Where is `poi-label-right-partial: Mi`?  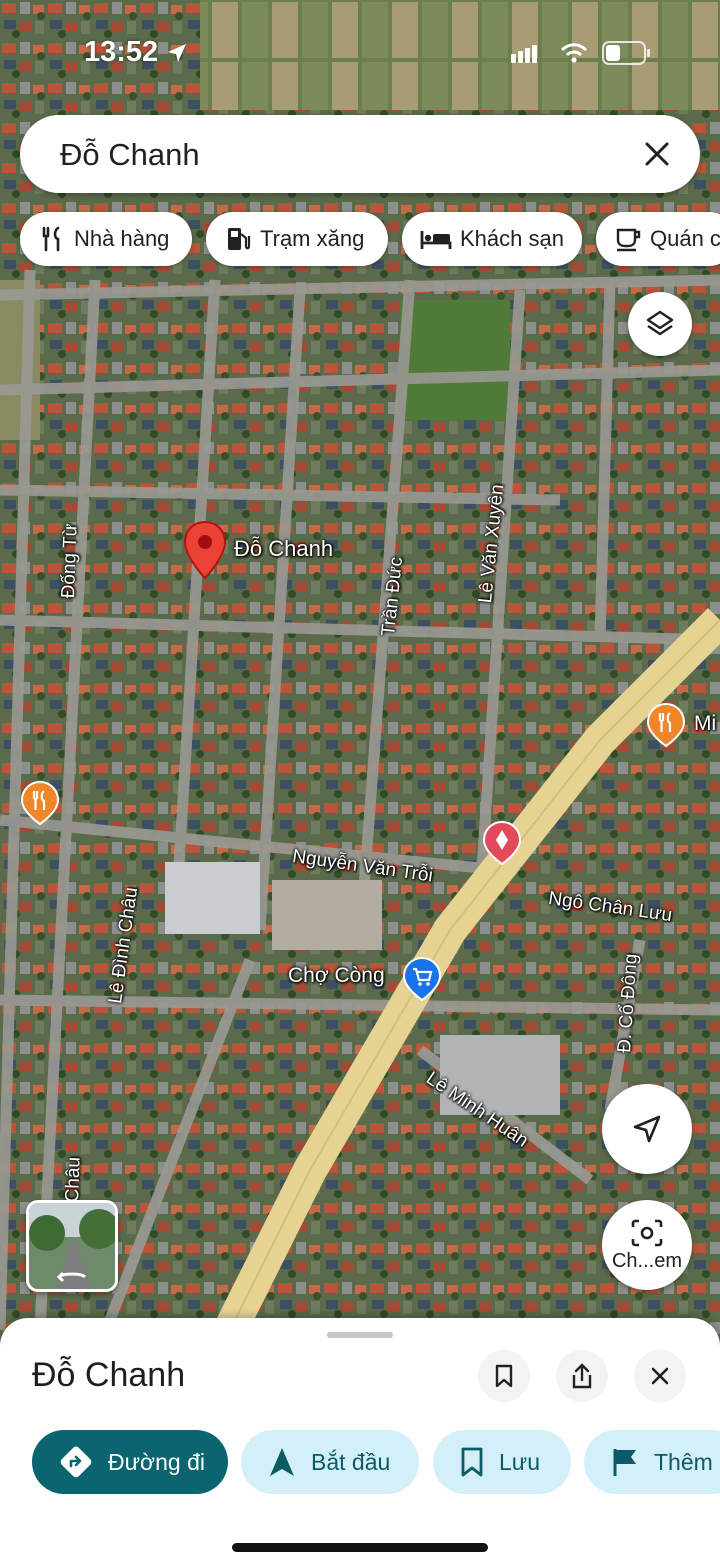
poi-label-right-partial: Mi is located at coordinates (705, 723).